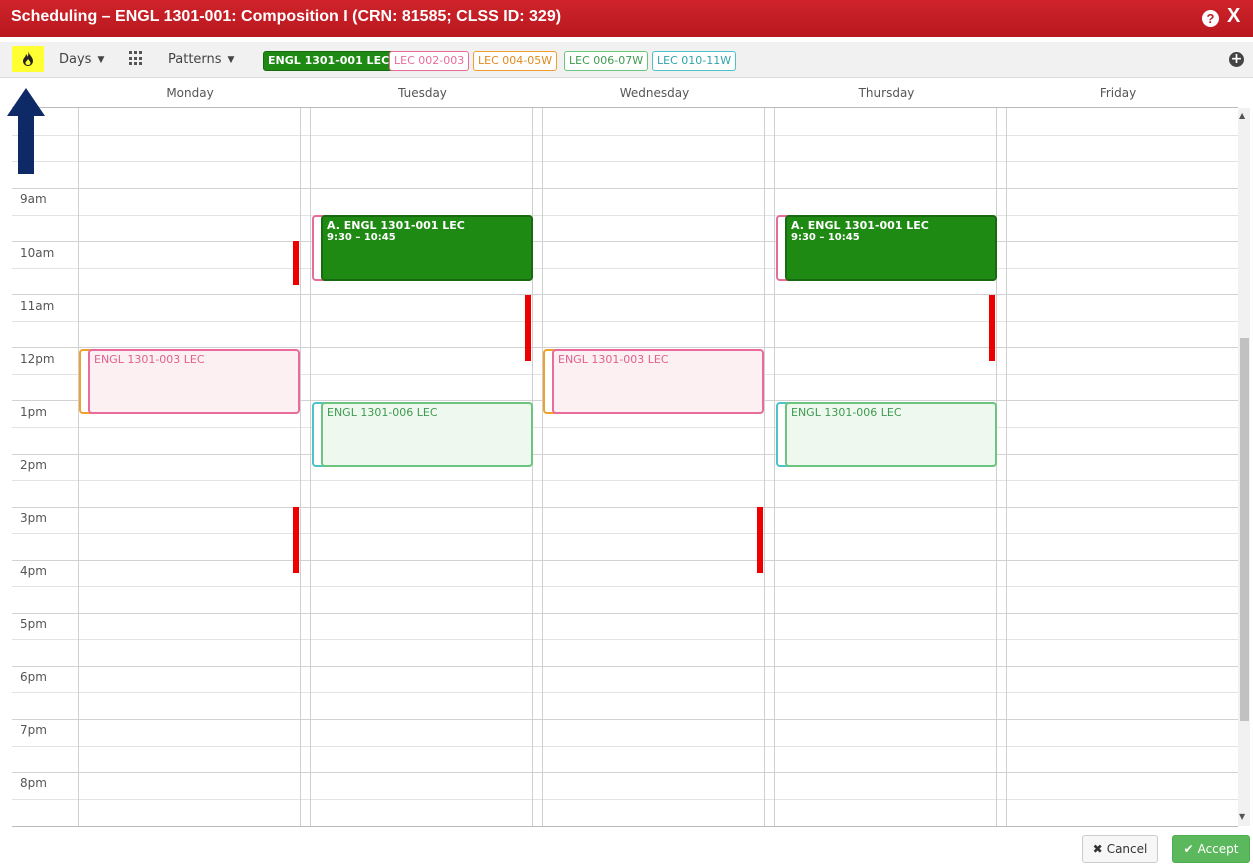  I want to click on time-label: 12pm, so click(37, 359).